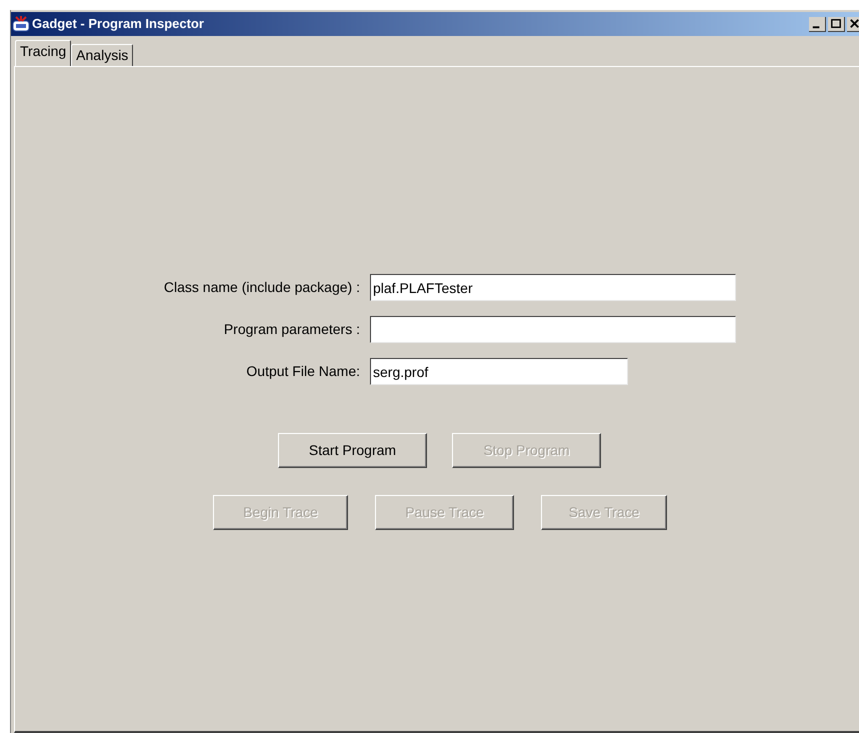 This screenshot has width=859, height=733. What do you see at coordinates (817, 24) in the screenshot?
I see `minimize-icon` at bounding box center [817, 24].